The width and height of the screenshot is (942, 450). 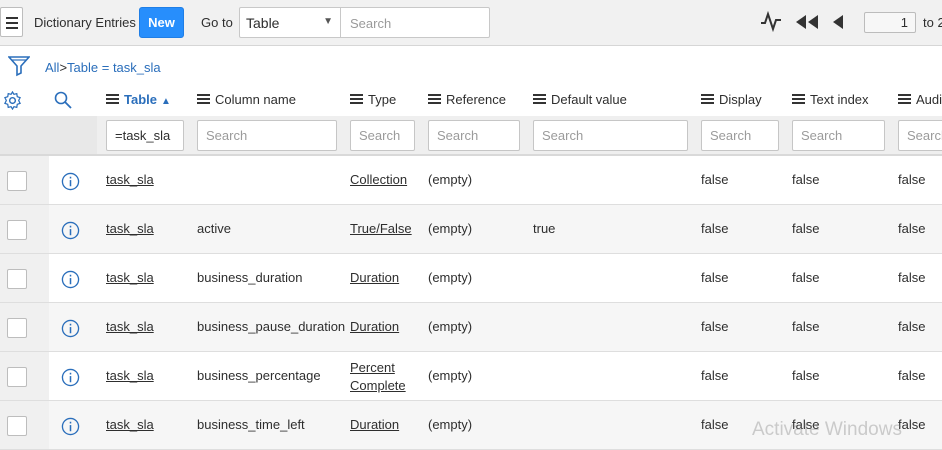 What do you see at coordinates (838, 135) in the screenshot?
I see `text-index-search-input: Search` at bounding box center [838, 135].